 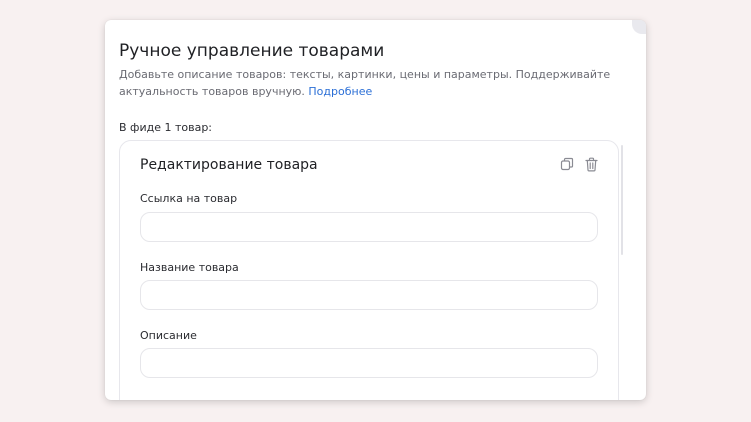 I want to click on learn-more-link: Подробнее, so click(x=340, y=91).